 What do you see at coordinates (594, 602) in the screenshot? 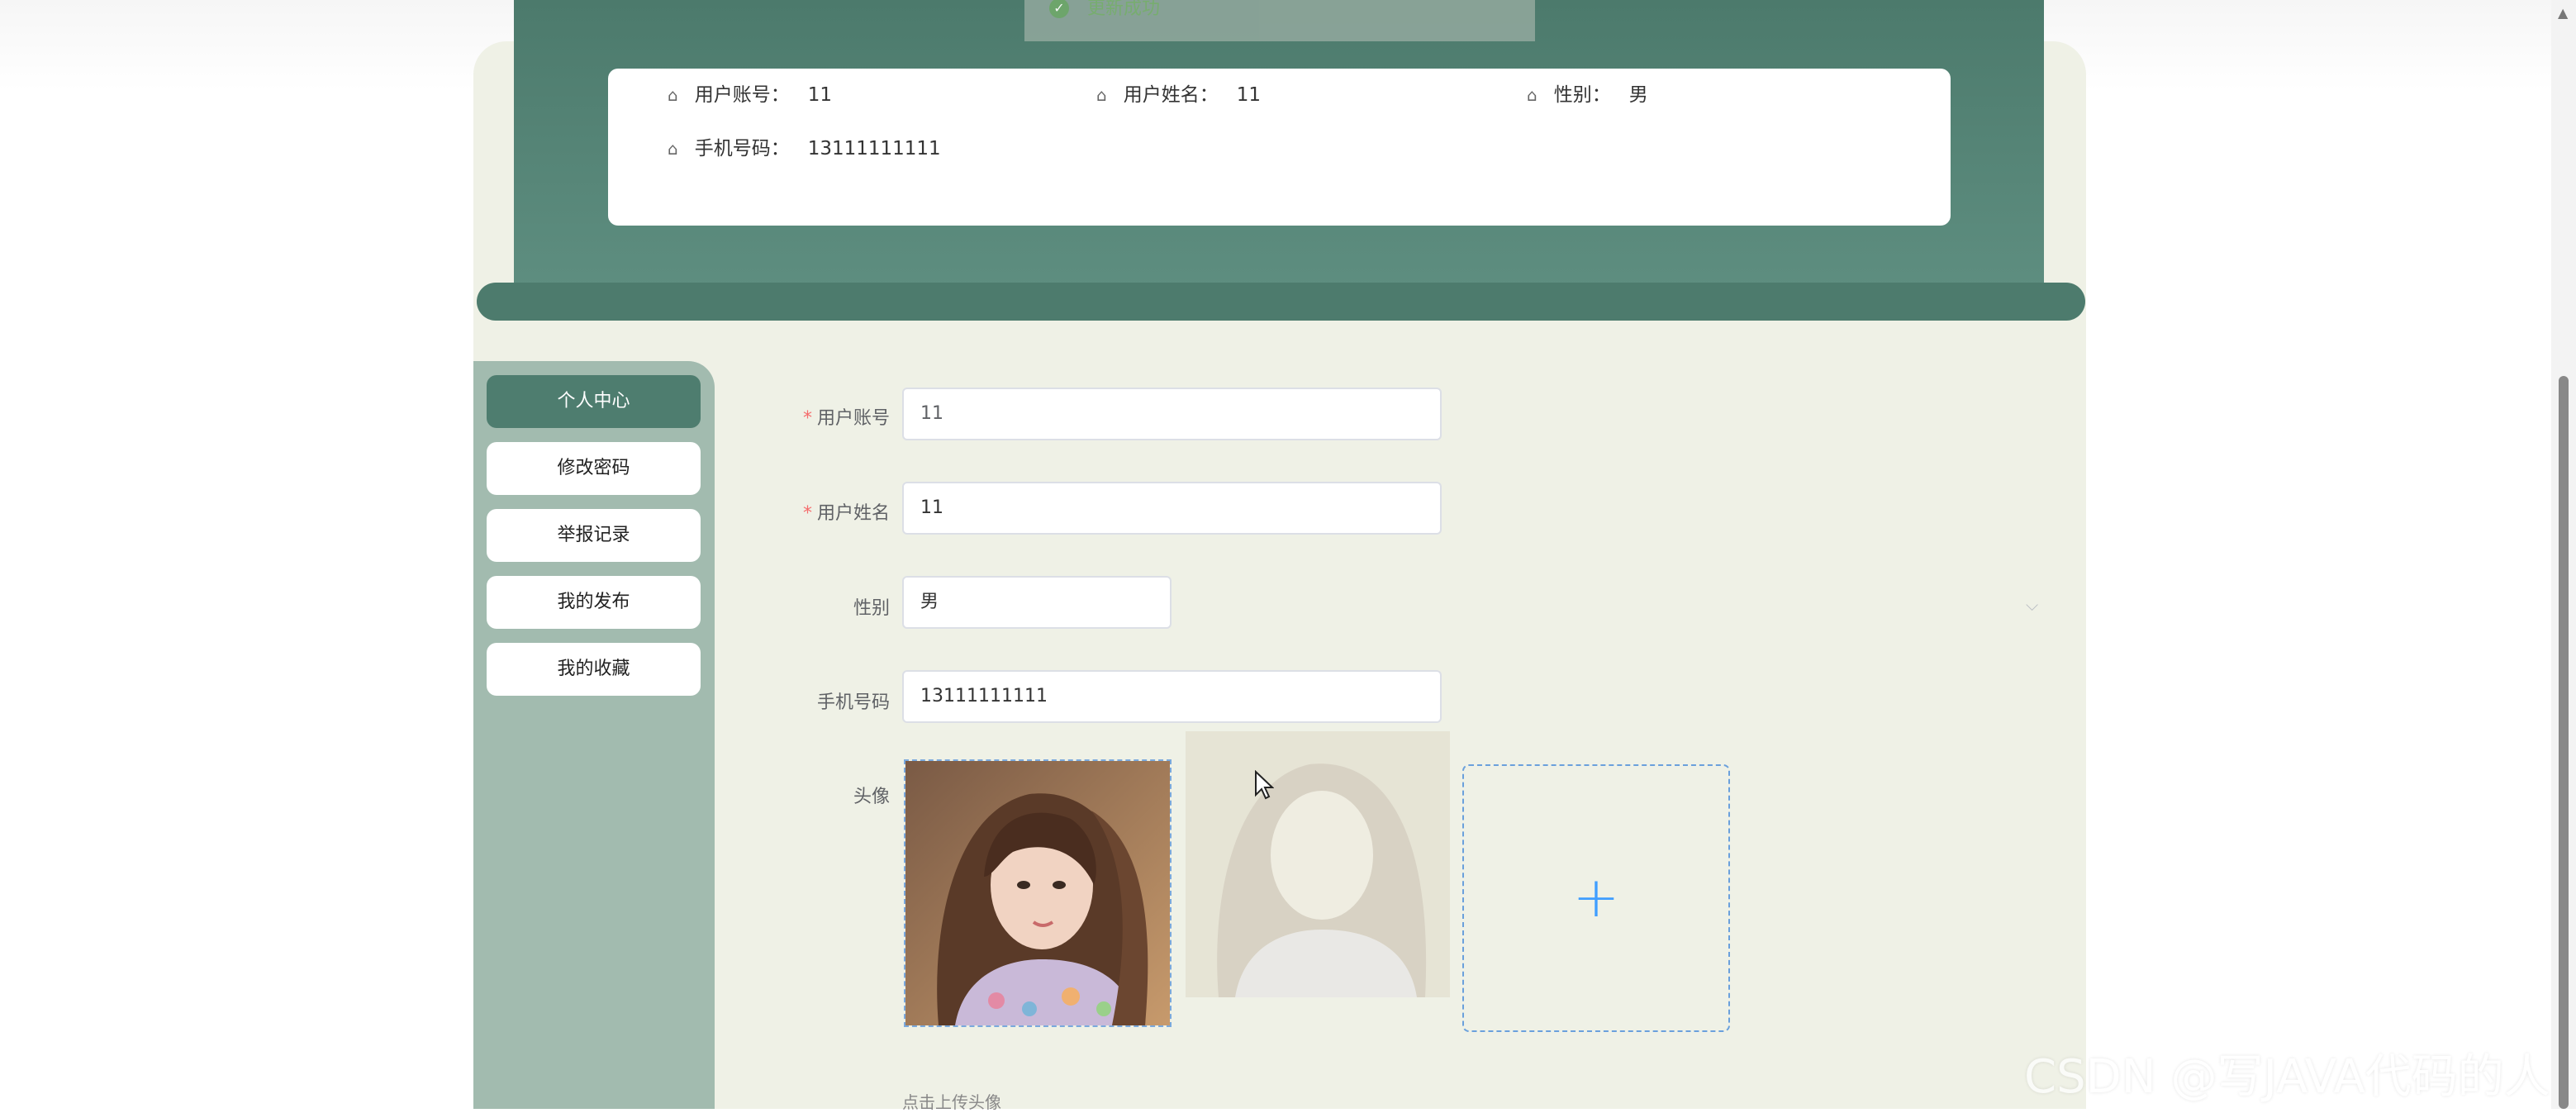
I see `sidebar-item-my-posts: 我的发布` at bounding box center [594, 602].